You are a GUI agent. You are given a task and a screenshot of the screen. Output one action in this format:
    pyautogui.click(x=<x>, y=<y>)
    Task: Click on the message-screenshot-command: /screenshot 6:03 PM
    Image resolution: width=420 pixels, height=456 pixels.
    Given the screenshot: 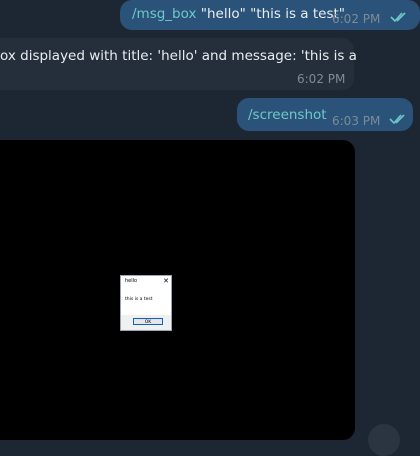 What is the action you would take?
    pyautogui.click(x=325, y=114)
    